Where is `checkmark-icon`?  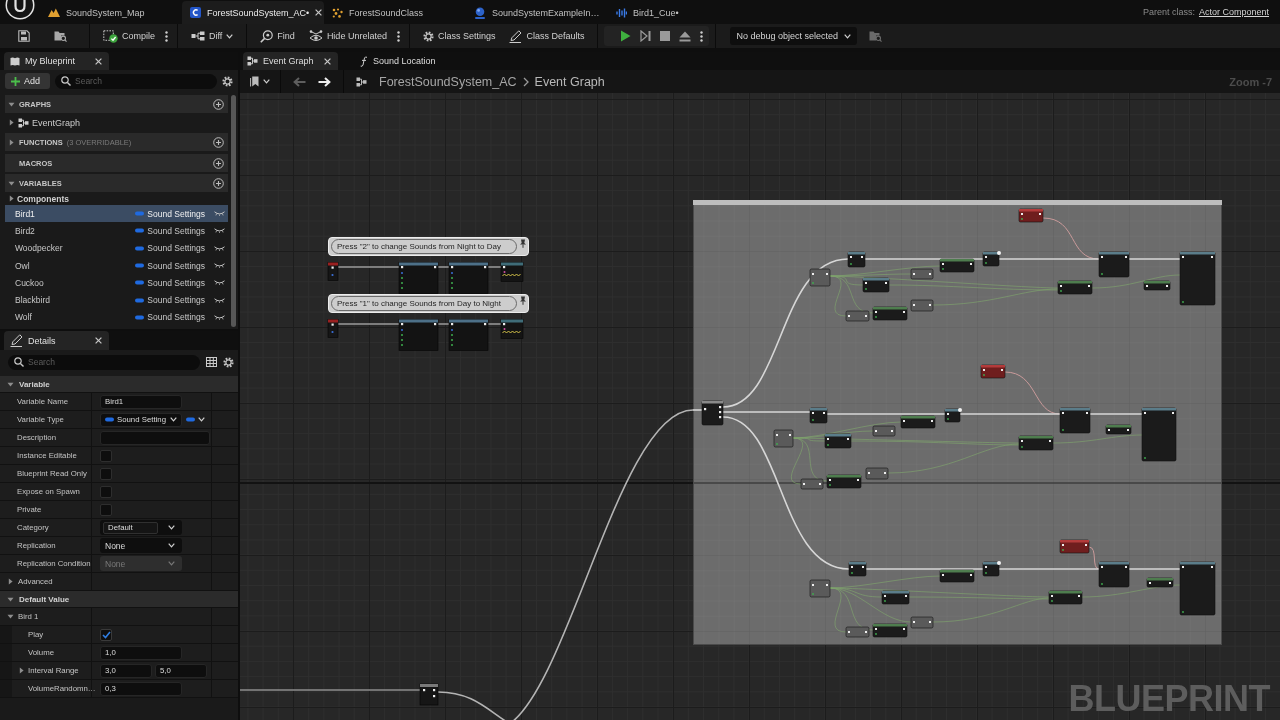 checkmark-icon is located at coordinates (106, 634).